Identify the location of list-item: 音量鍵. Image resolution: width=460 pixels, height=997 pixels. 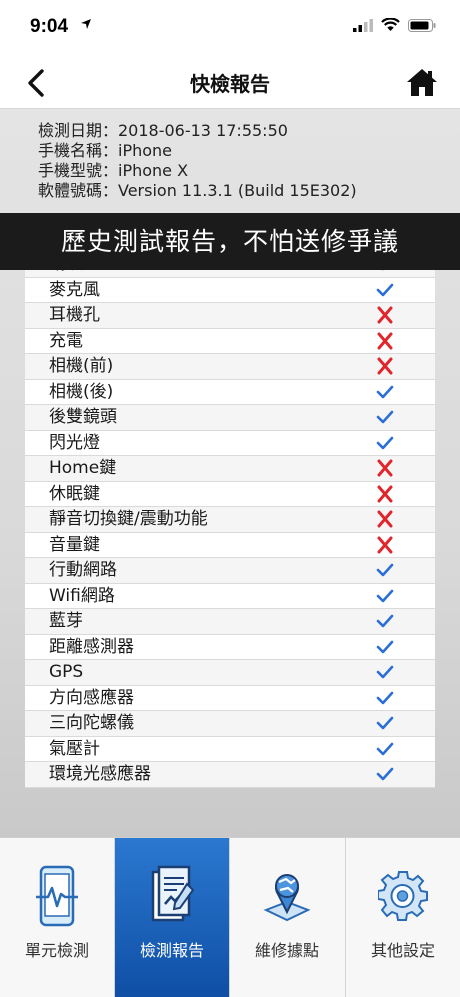
(230, 545).